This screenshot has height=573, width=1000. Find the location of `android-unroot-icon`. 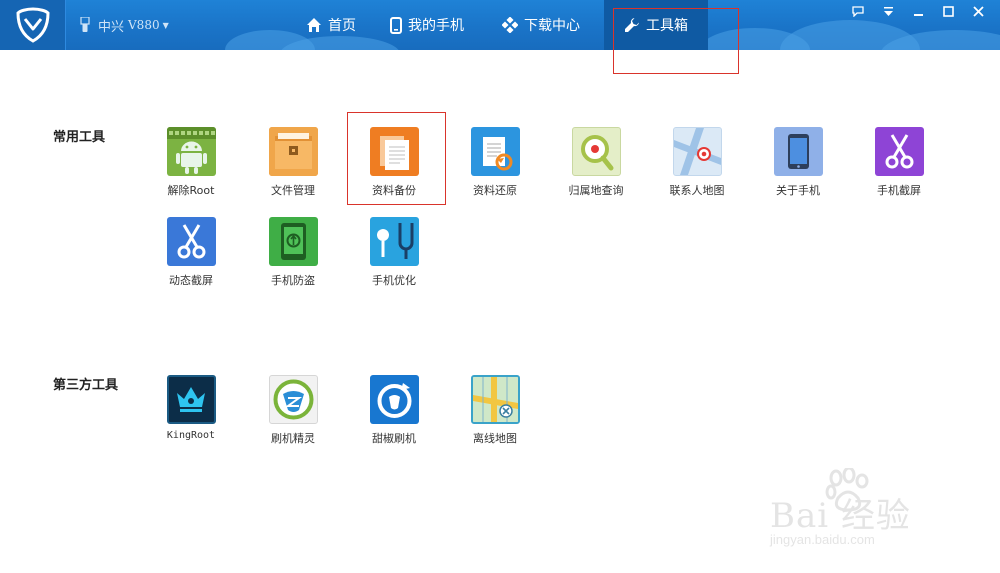

android-unroot-icon is located at coordinates (191, 151).